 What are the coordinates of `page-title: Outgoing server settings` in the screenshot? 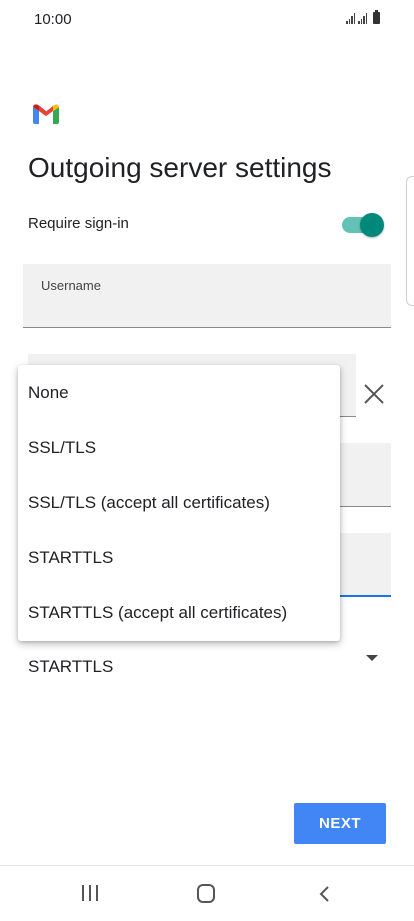 It's located at (180, 167).